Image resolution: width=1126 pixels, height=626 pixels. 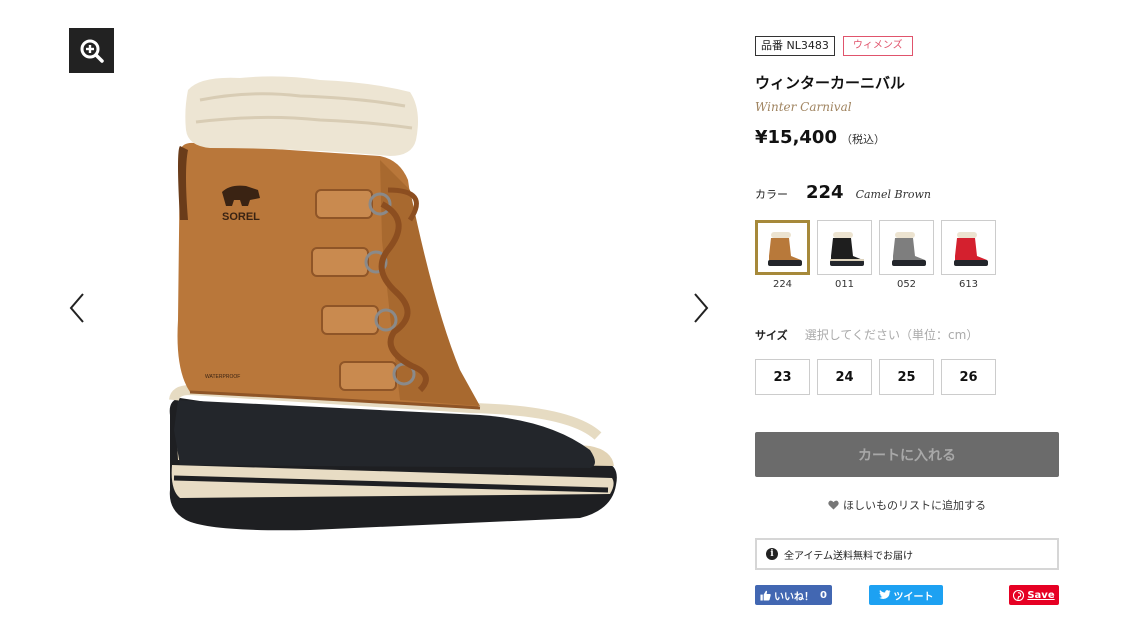 What do you see at coordinates (891, 335) in the screenshot?
I see `size-hint: 選択してください（単位：cm）` at bounding box center [891, 335].